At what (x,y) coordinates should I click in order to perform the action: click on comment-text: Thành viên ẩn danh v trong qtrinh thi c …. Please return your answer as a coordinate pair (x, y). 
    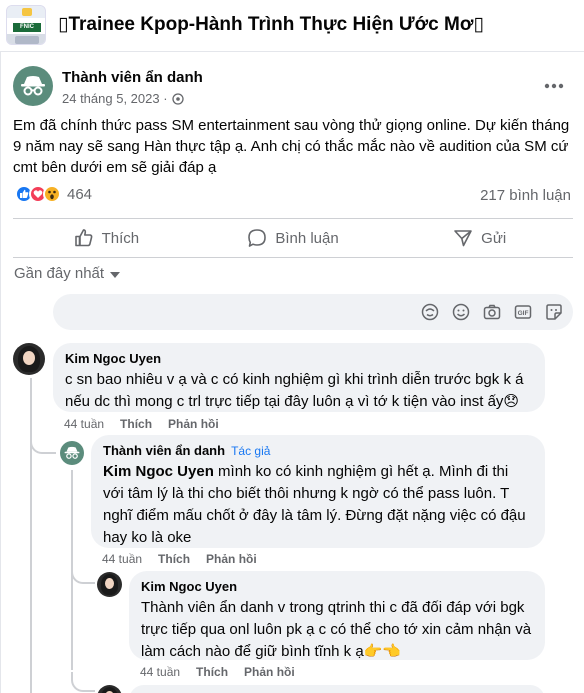
    Looking at the image, I should click on (336, 629).